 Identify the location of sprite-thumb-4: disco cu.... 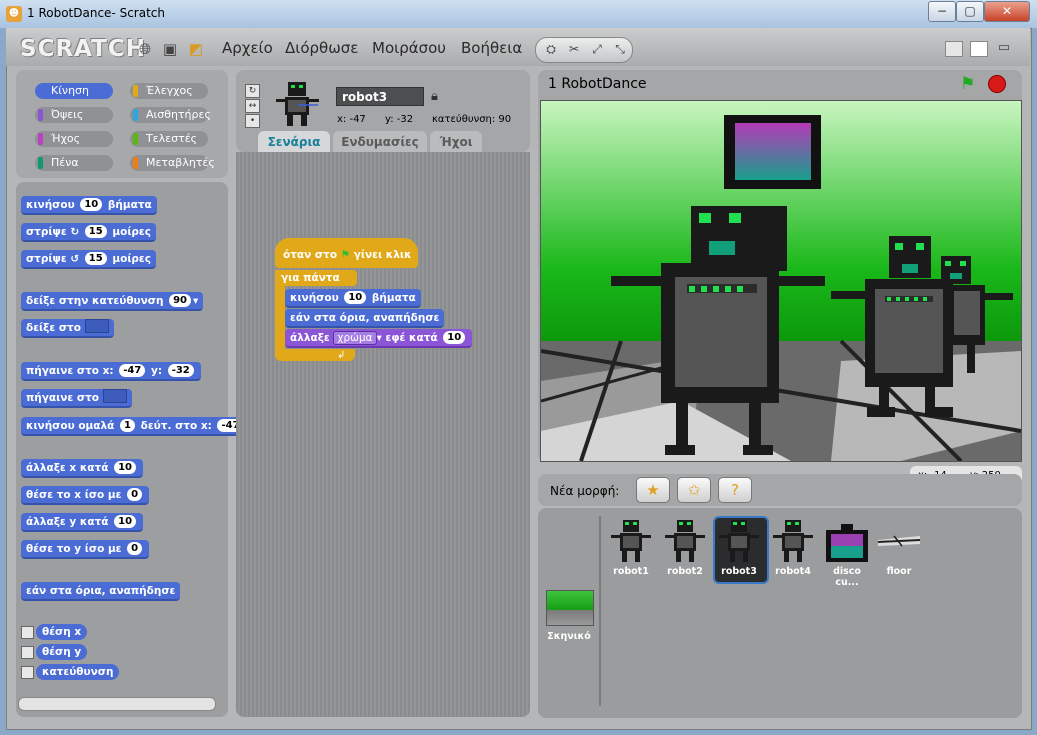
(847, 553).